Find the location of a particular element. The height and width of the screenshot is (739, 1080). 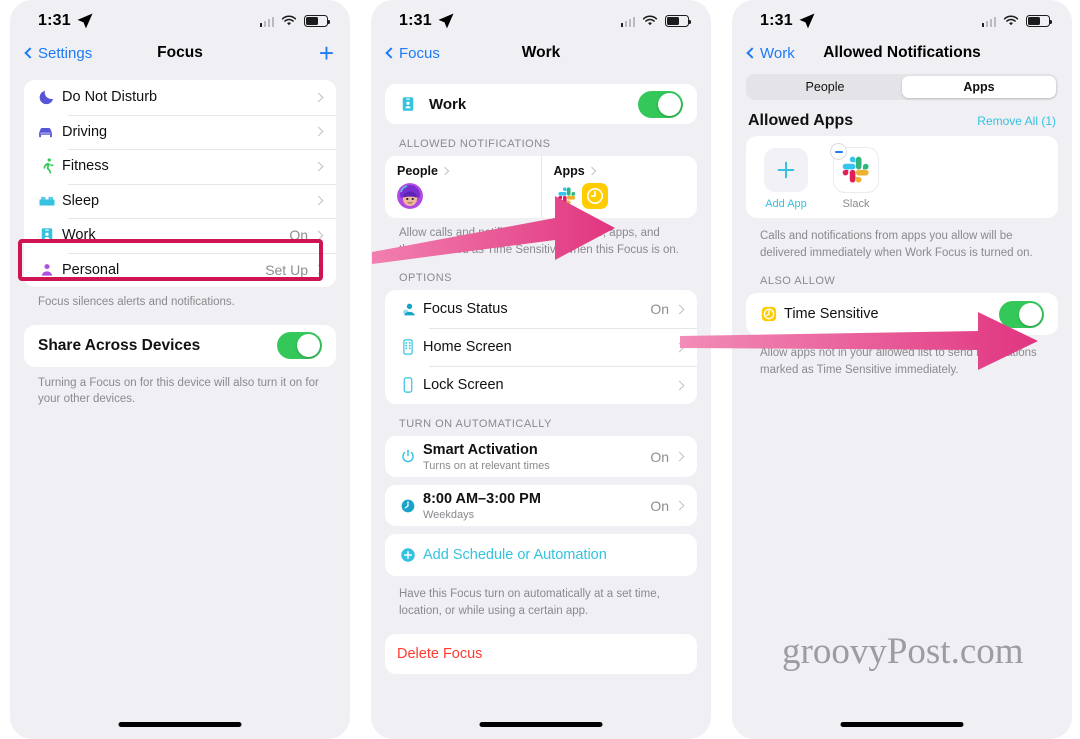

home-screen-icon is located at coordinates (411, 347).